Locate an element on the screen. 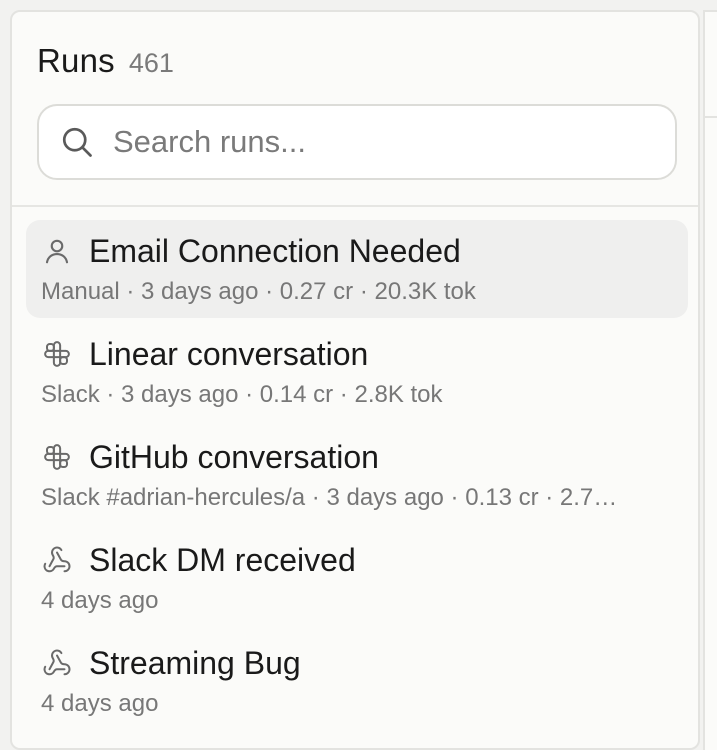 The height and width of the screenshot is (750, 717). runs-header: Runs 461 is located at coordinates (105, 61).